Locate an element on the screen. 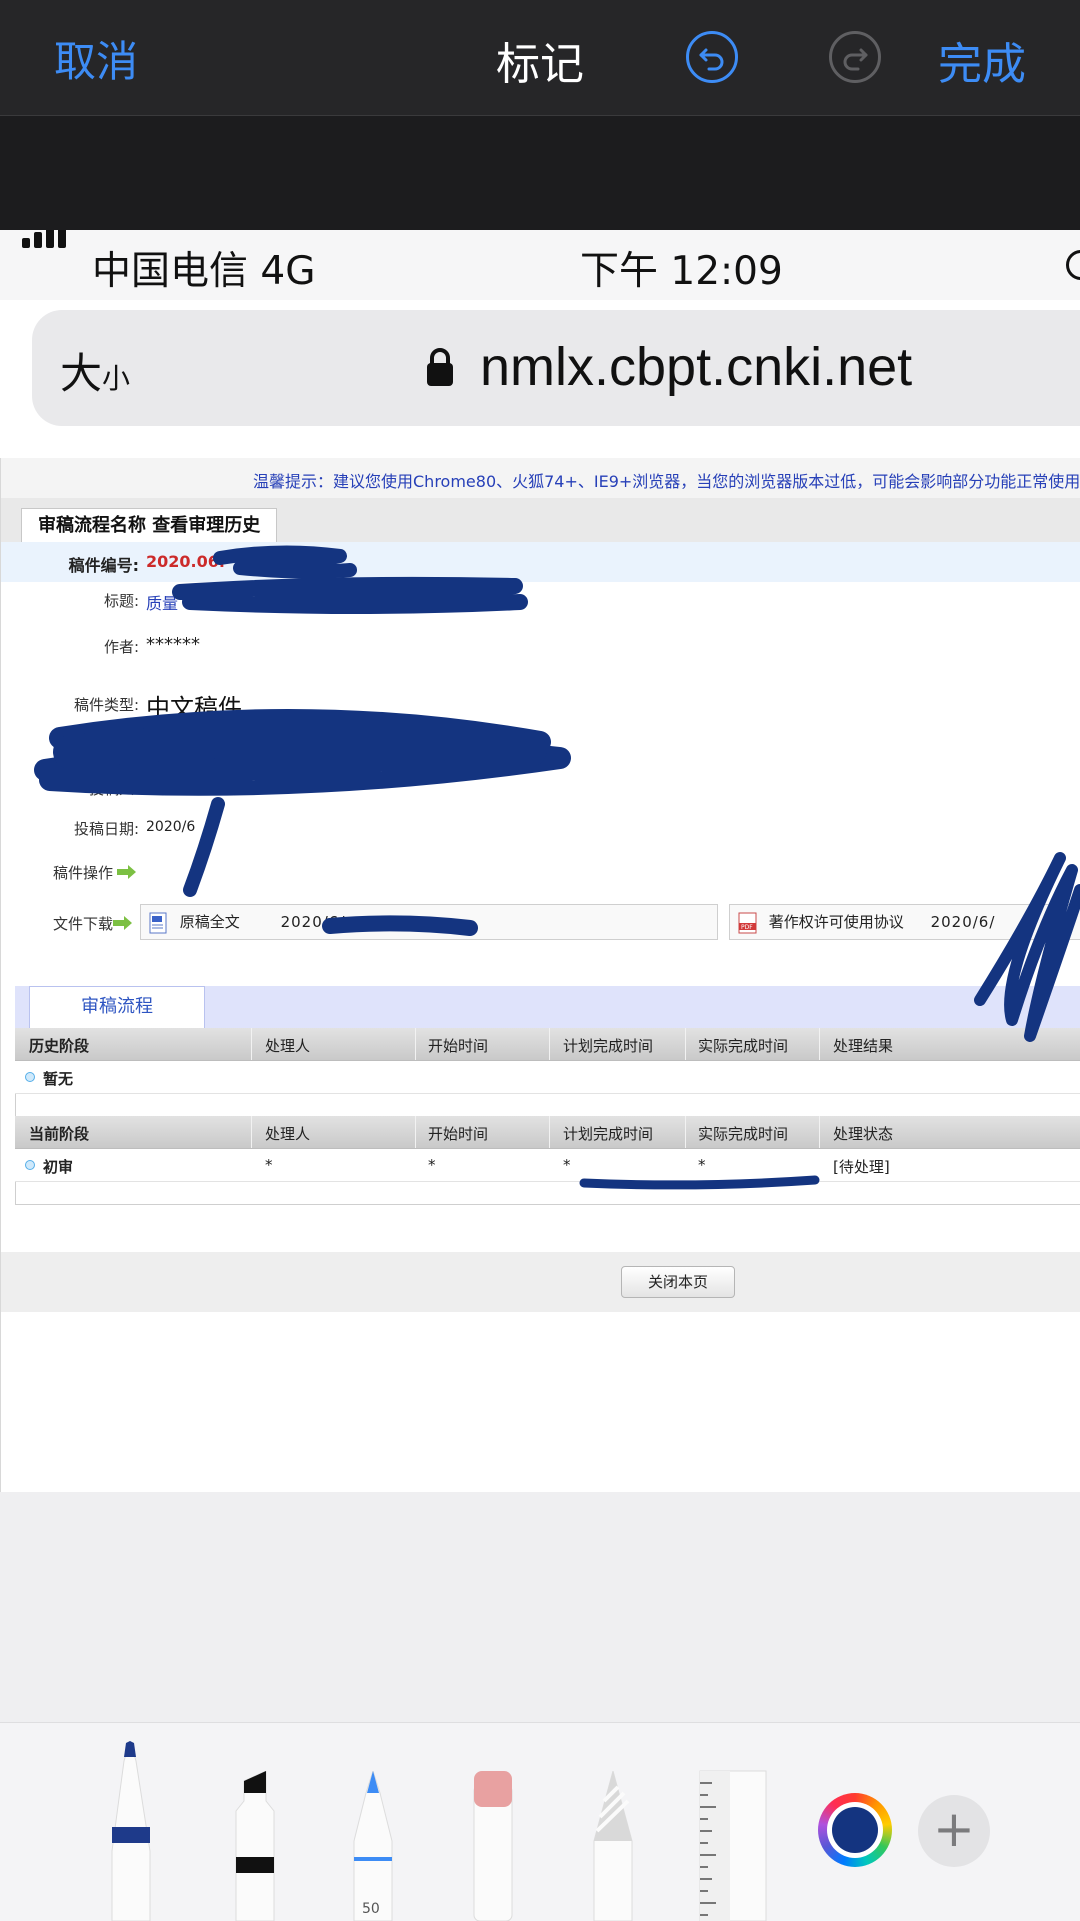 Image resolution: width=1080 pixels, height=1921 pixels. markup-toolbar: 50 + is located at coordinates (540, 1821).